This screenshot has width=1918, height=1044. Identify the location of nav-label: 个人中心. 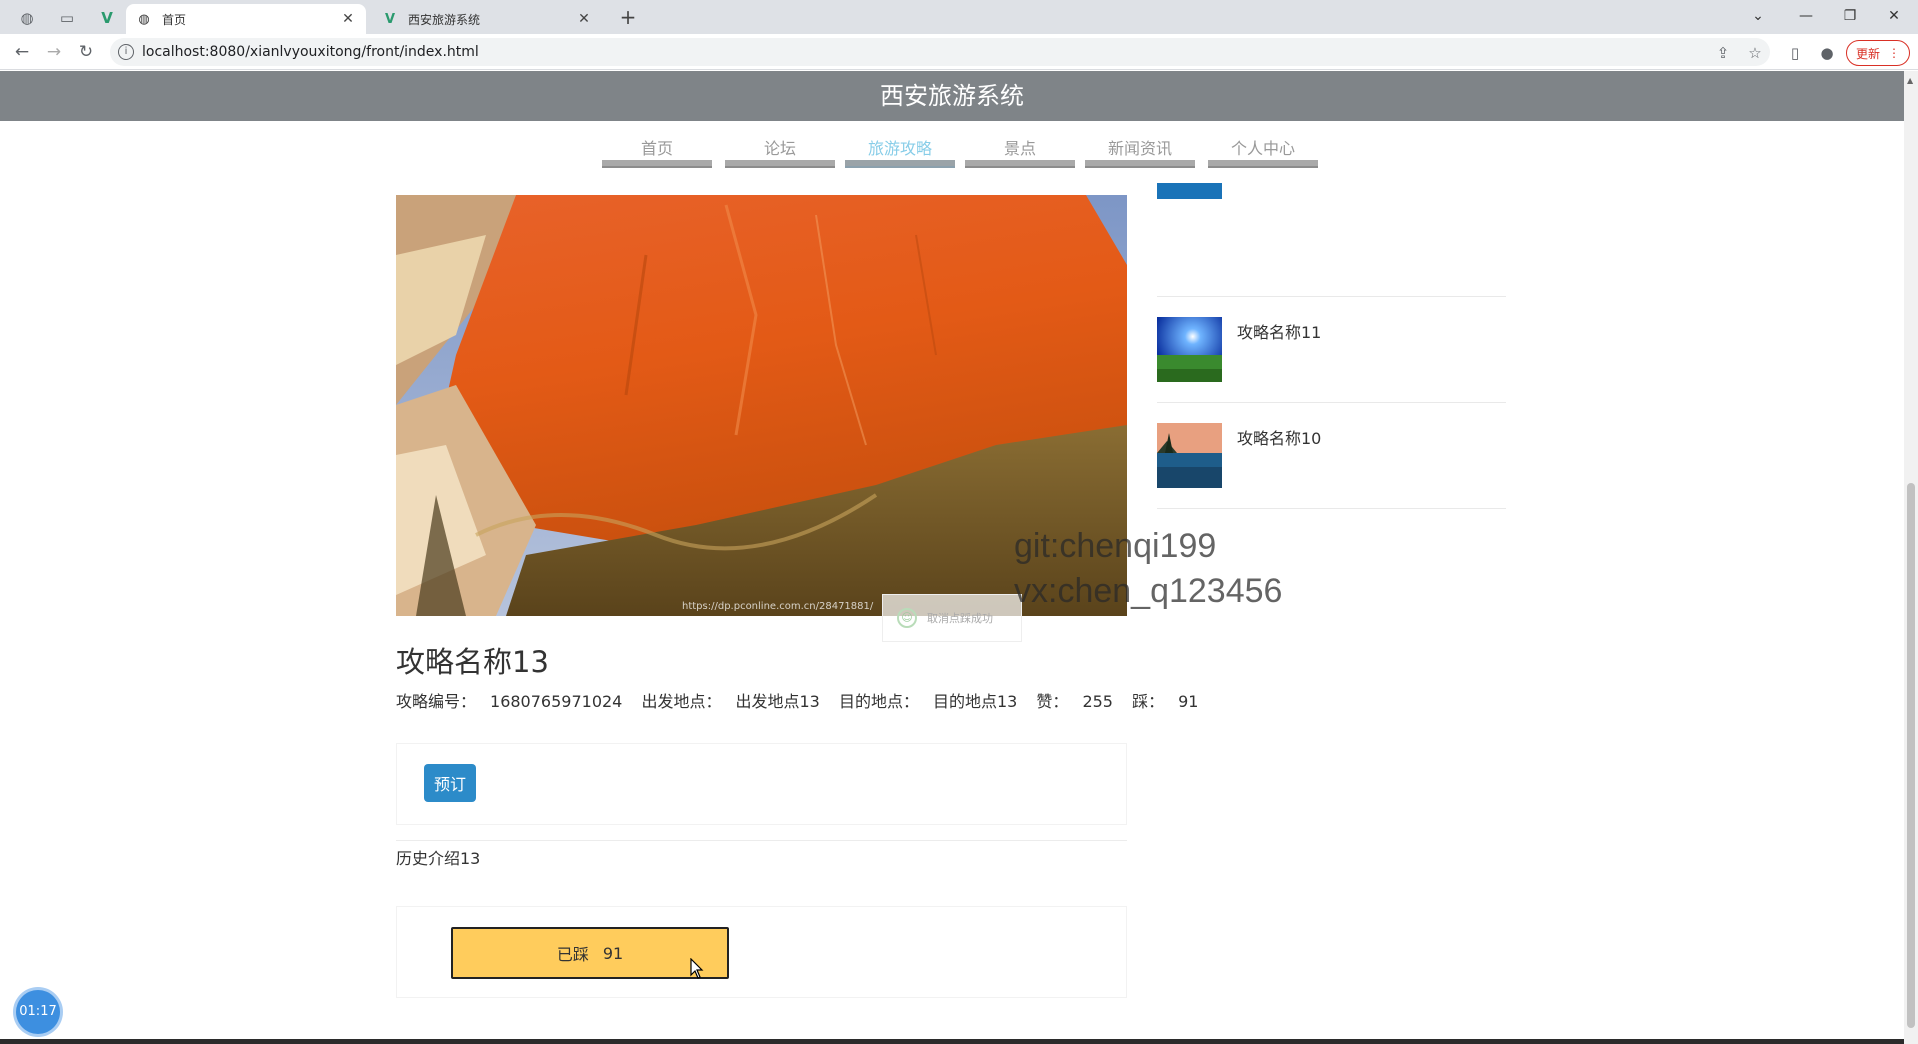
(1262, 148).